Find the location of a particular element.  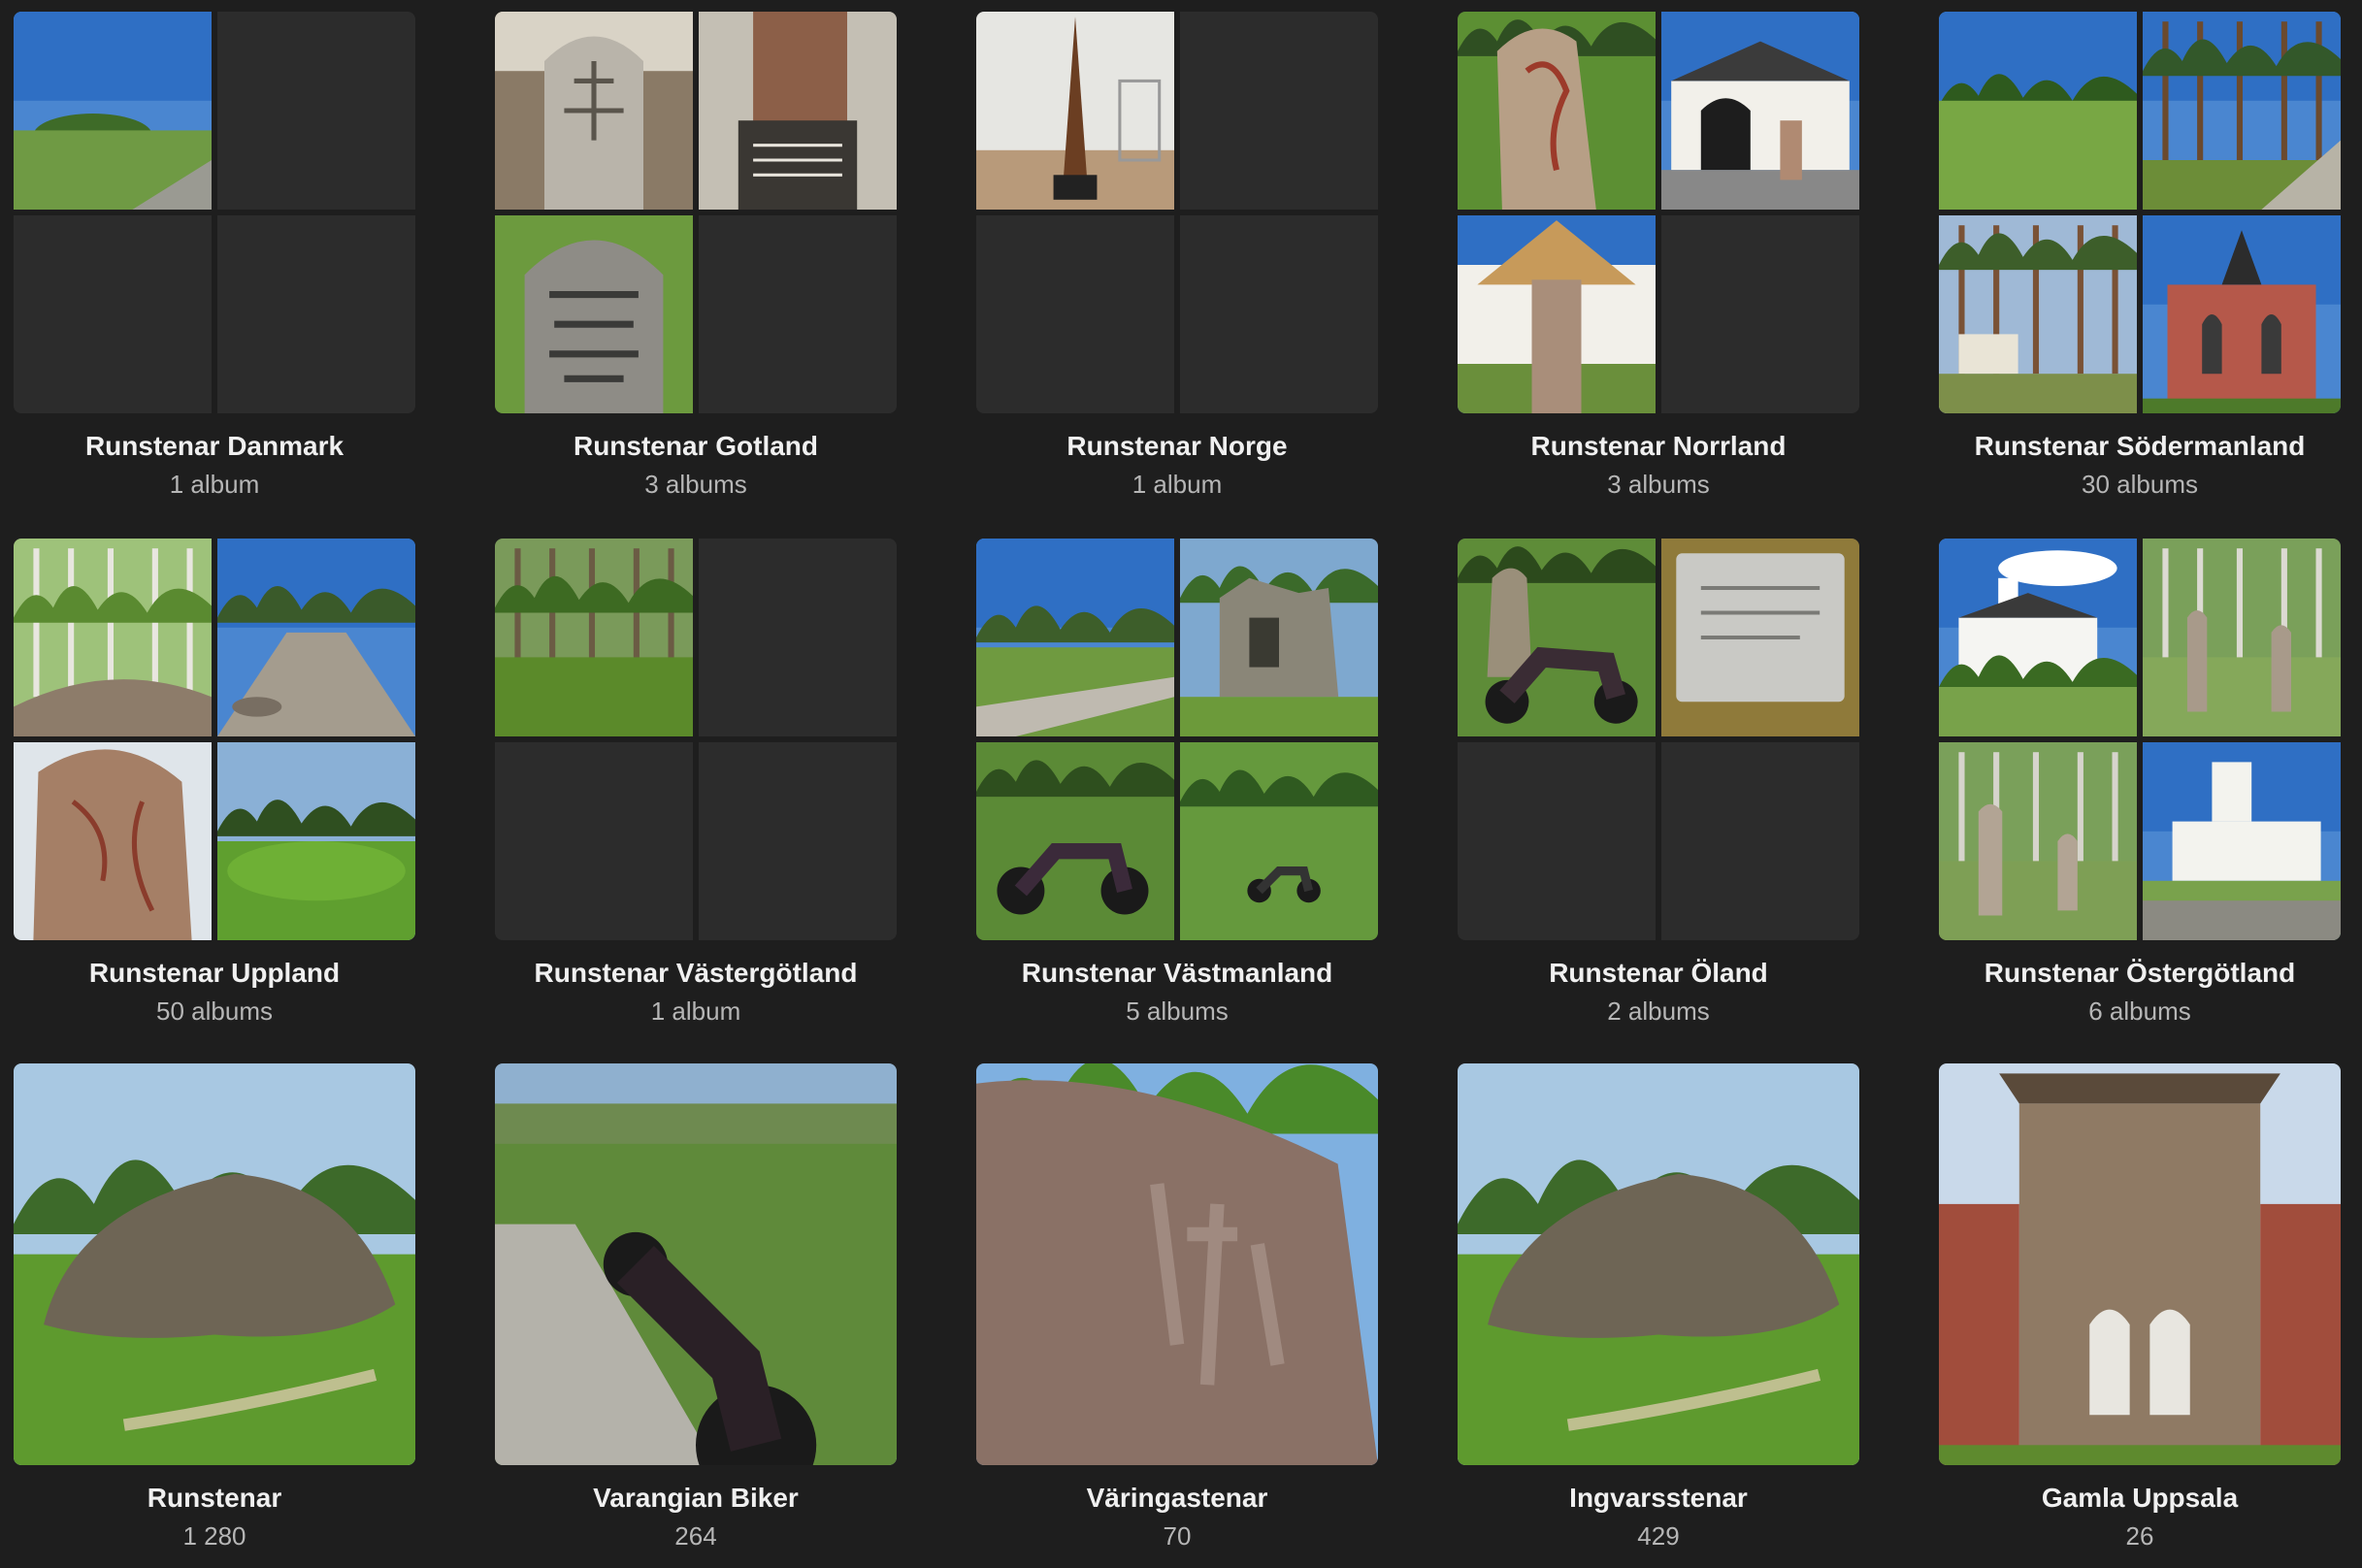

collection-count: 5 albums is located at coordinates (1177, 1011).